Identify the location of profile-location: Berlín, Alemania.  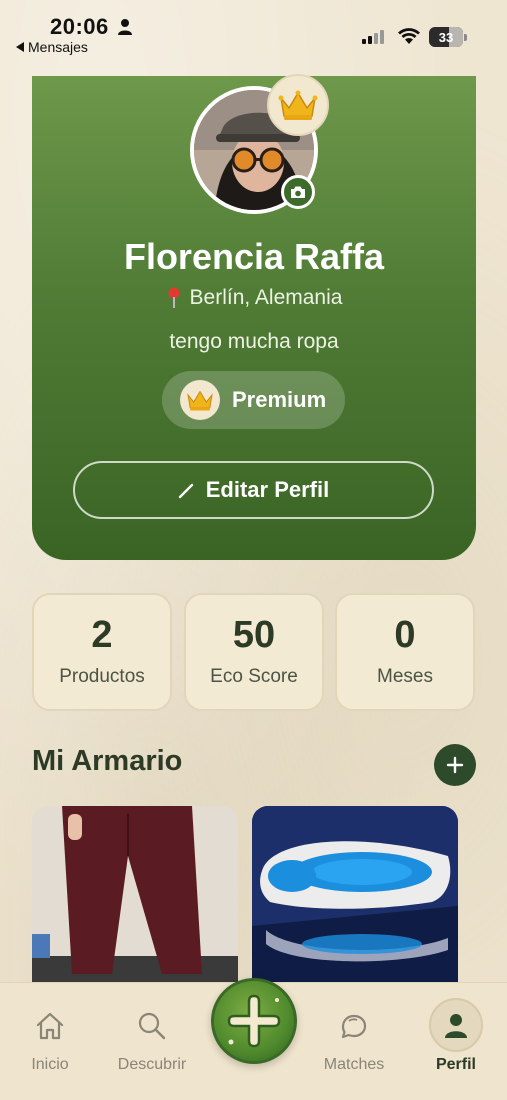
(254, 298).